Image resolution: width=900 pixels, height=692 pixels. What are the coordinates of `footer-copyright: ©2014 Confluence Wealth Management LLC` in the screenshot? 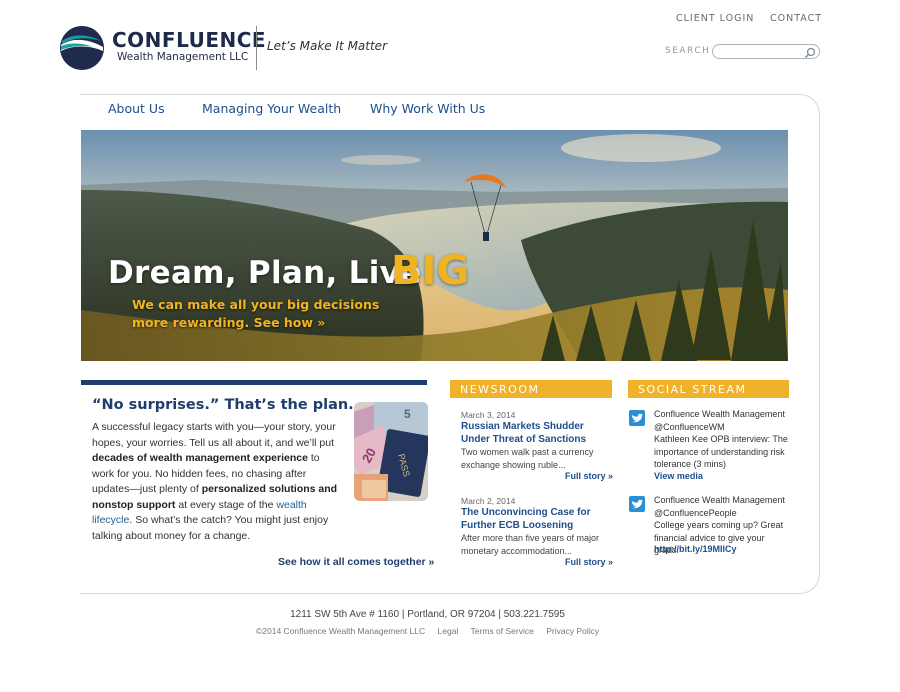 It's located at (341, 631).